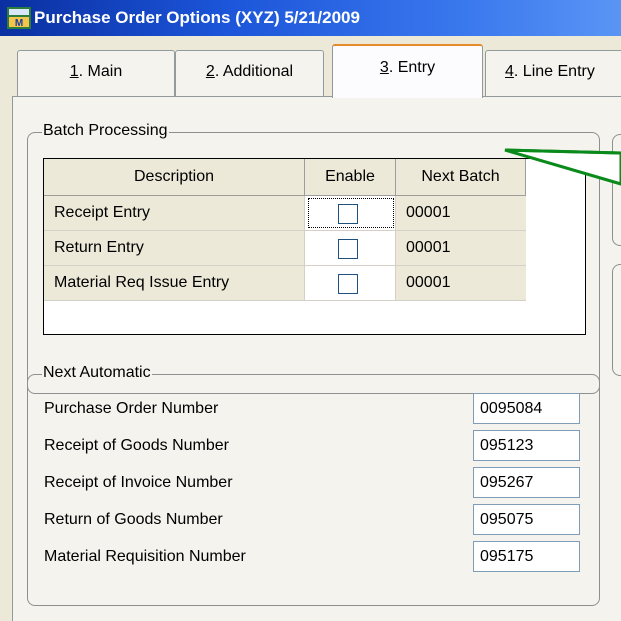 The height and width of the screenshot is (621, 621). What do you see at coordinates (350, 177) in the screenshot?
I see `column-header-enable: Enable` at bounding box center [350, 177].